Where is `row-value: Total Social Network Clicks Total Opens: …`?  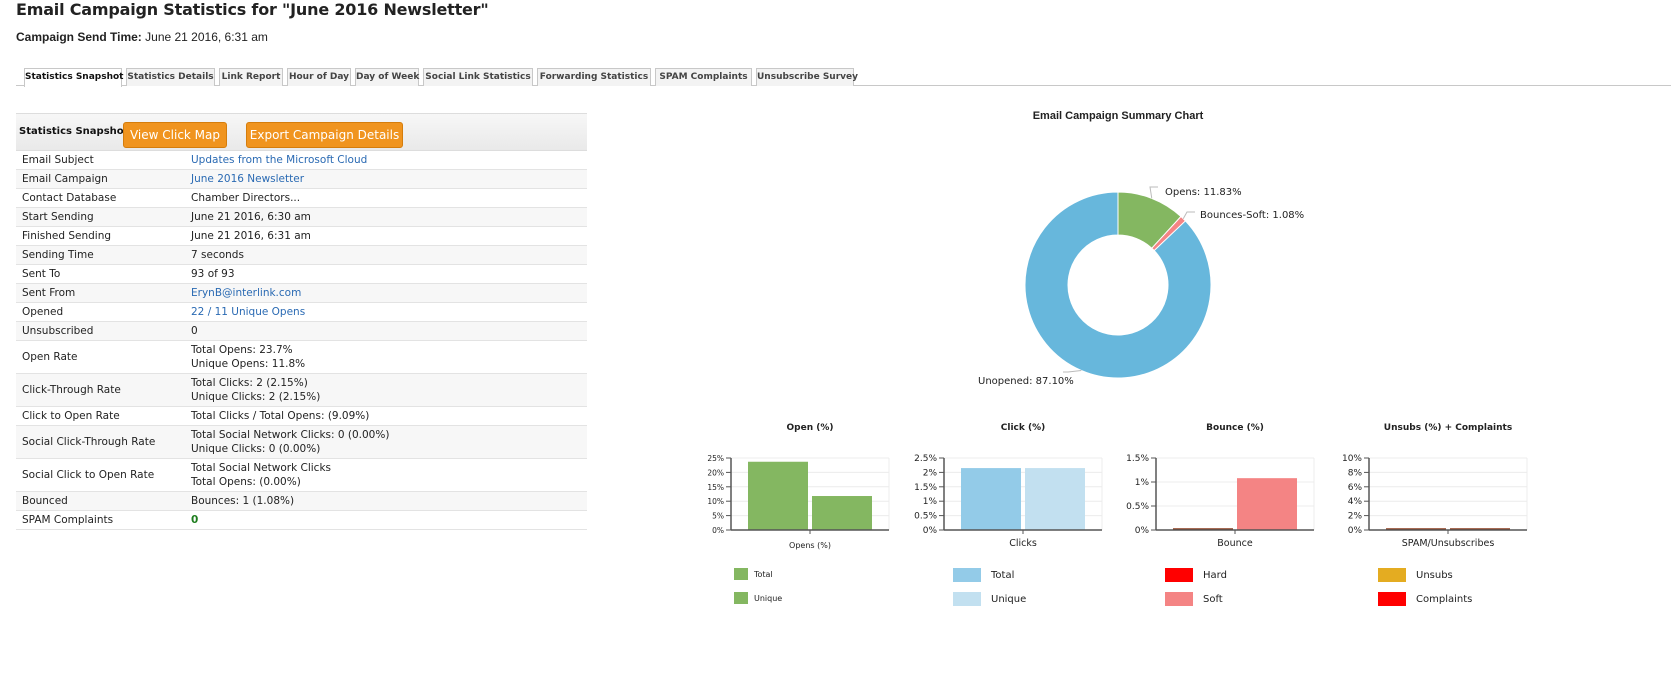
row-value: Total Social Network Clicks Total Opens: … is located at coordinates (389, 475).